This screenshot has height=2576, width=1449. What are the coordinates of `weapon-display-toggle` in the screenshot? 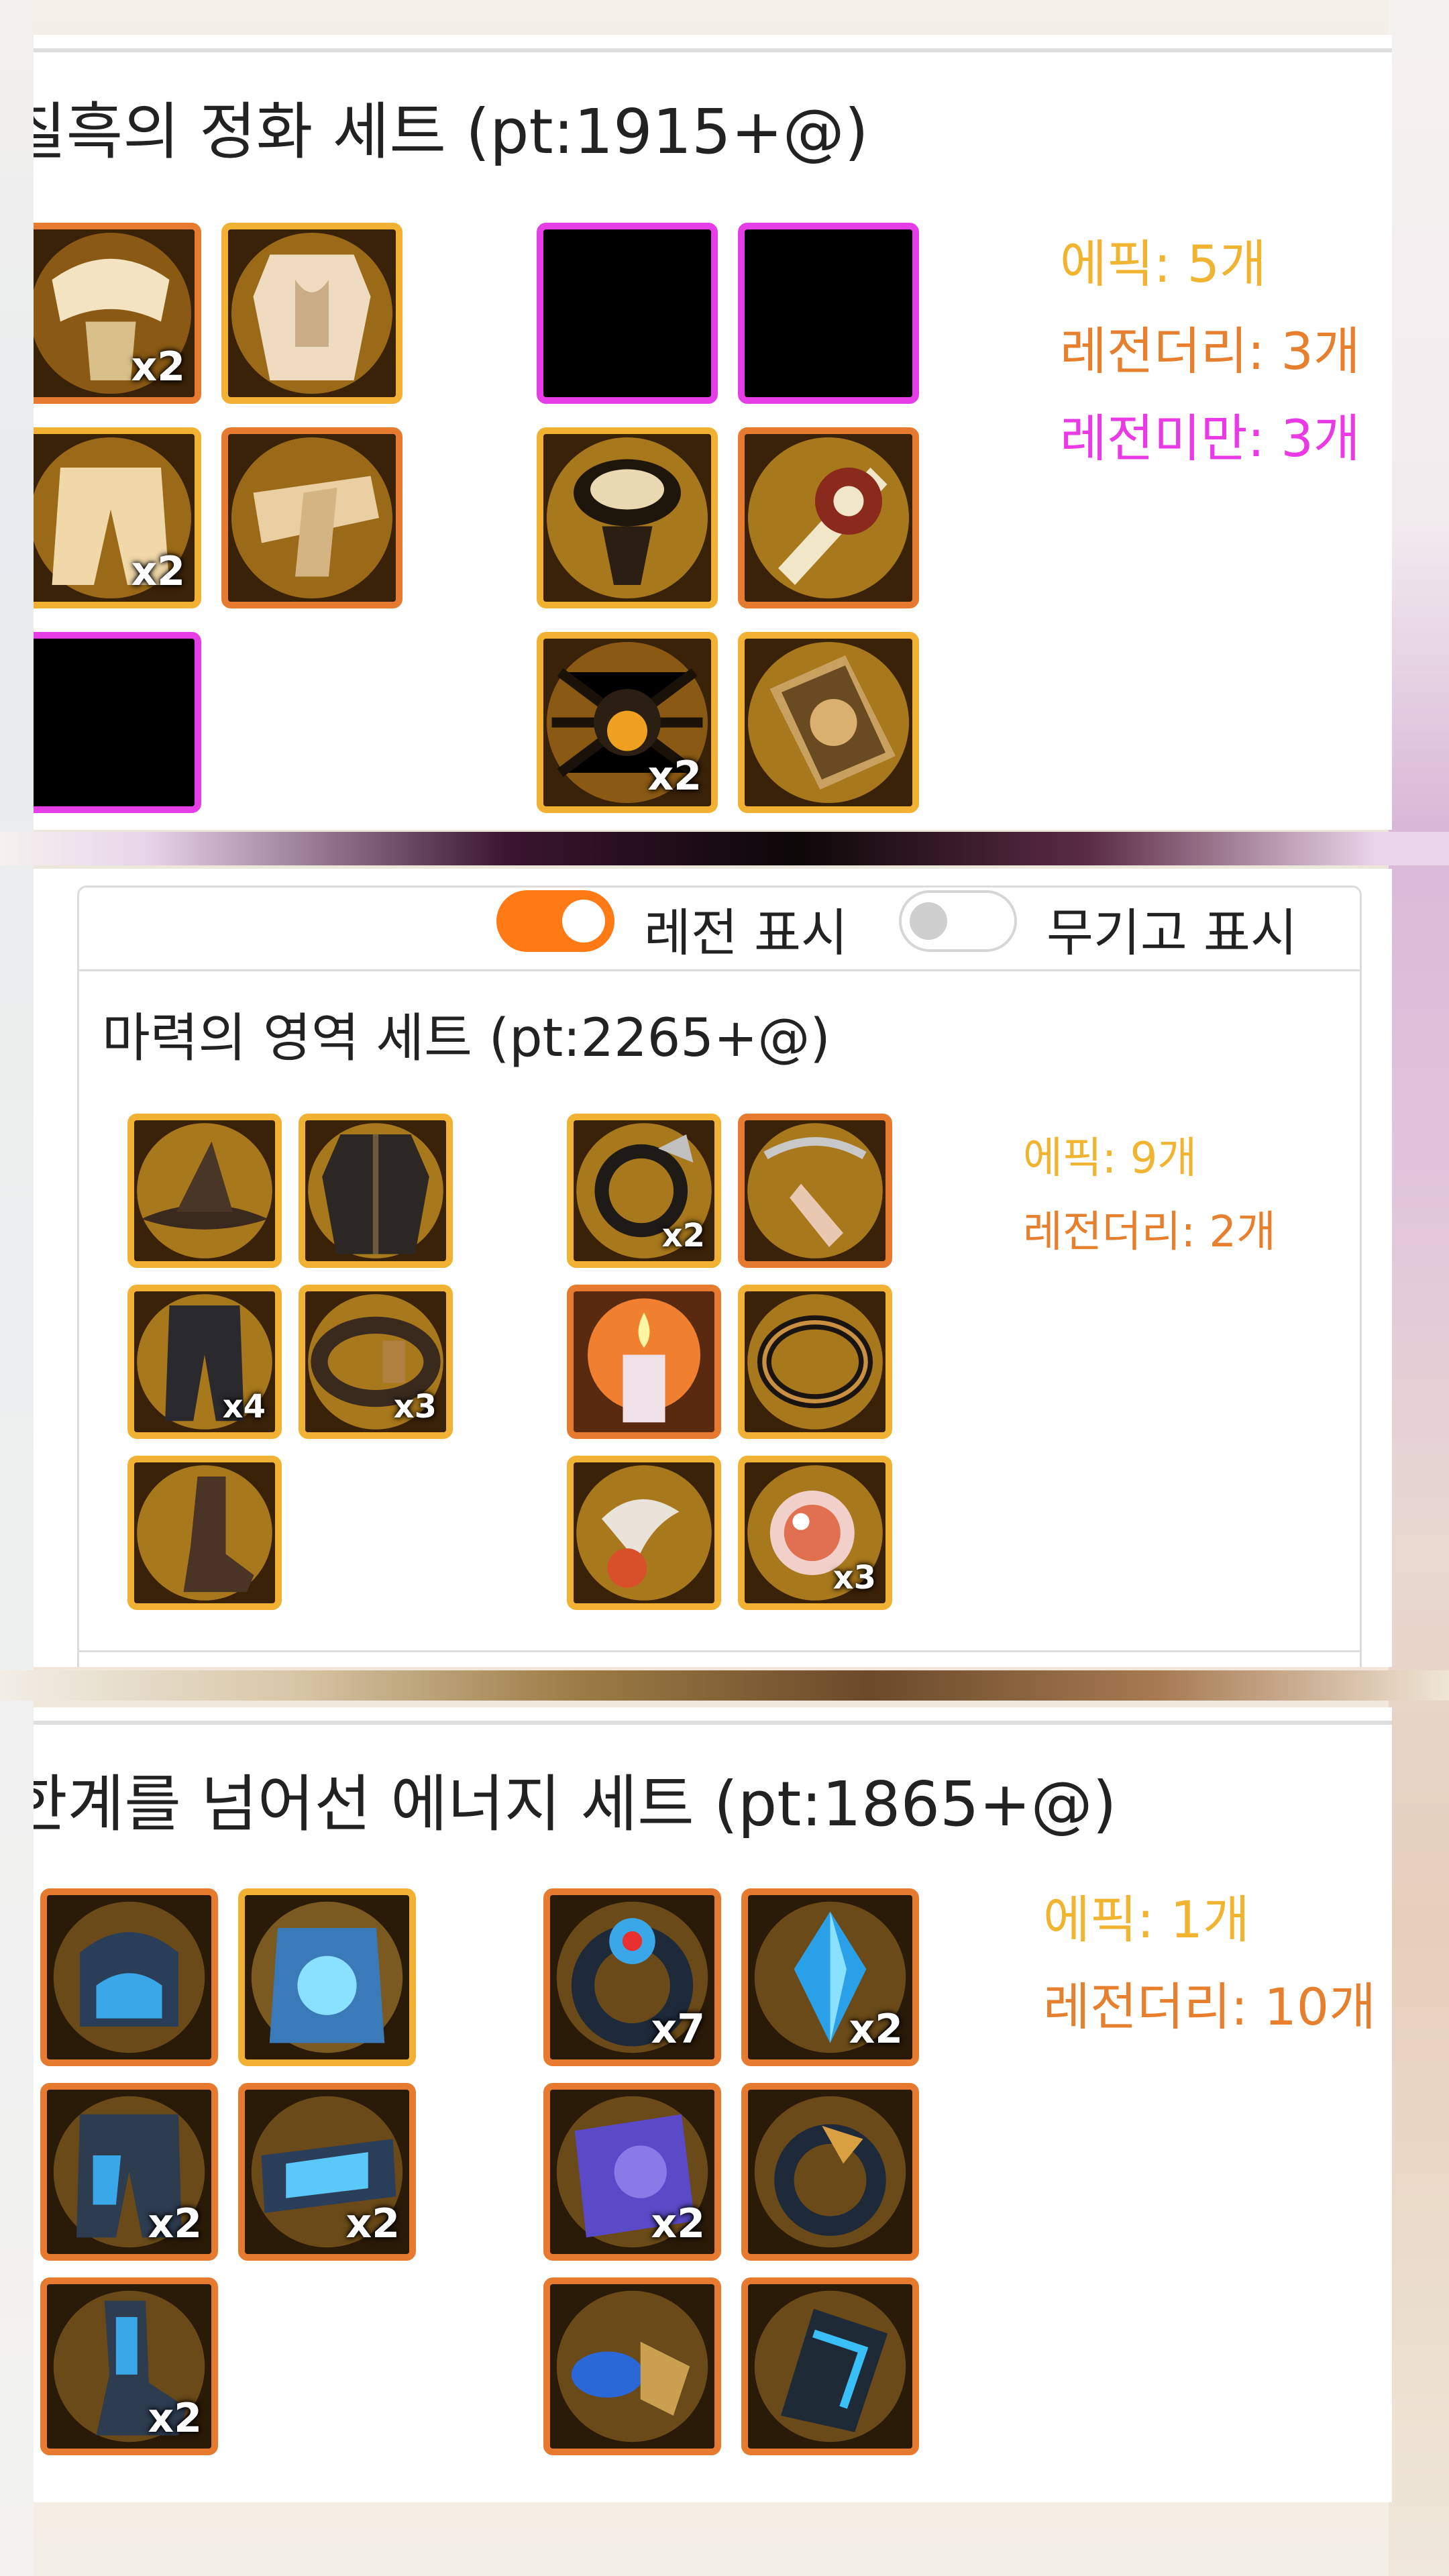 It's located at (958, 921).